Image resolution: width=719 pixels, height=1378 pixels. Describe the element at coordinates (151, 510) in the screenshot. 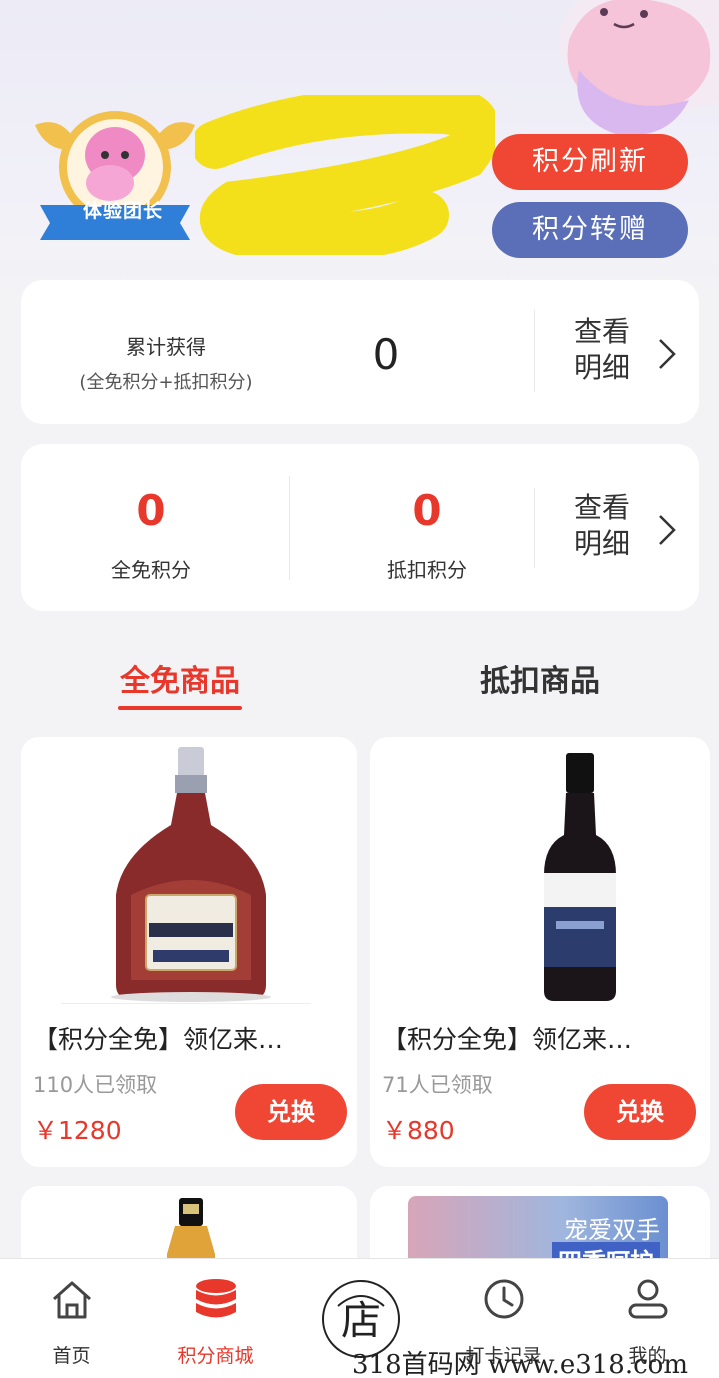

I see `free-points-value: 0` at that location.